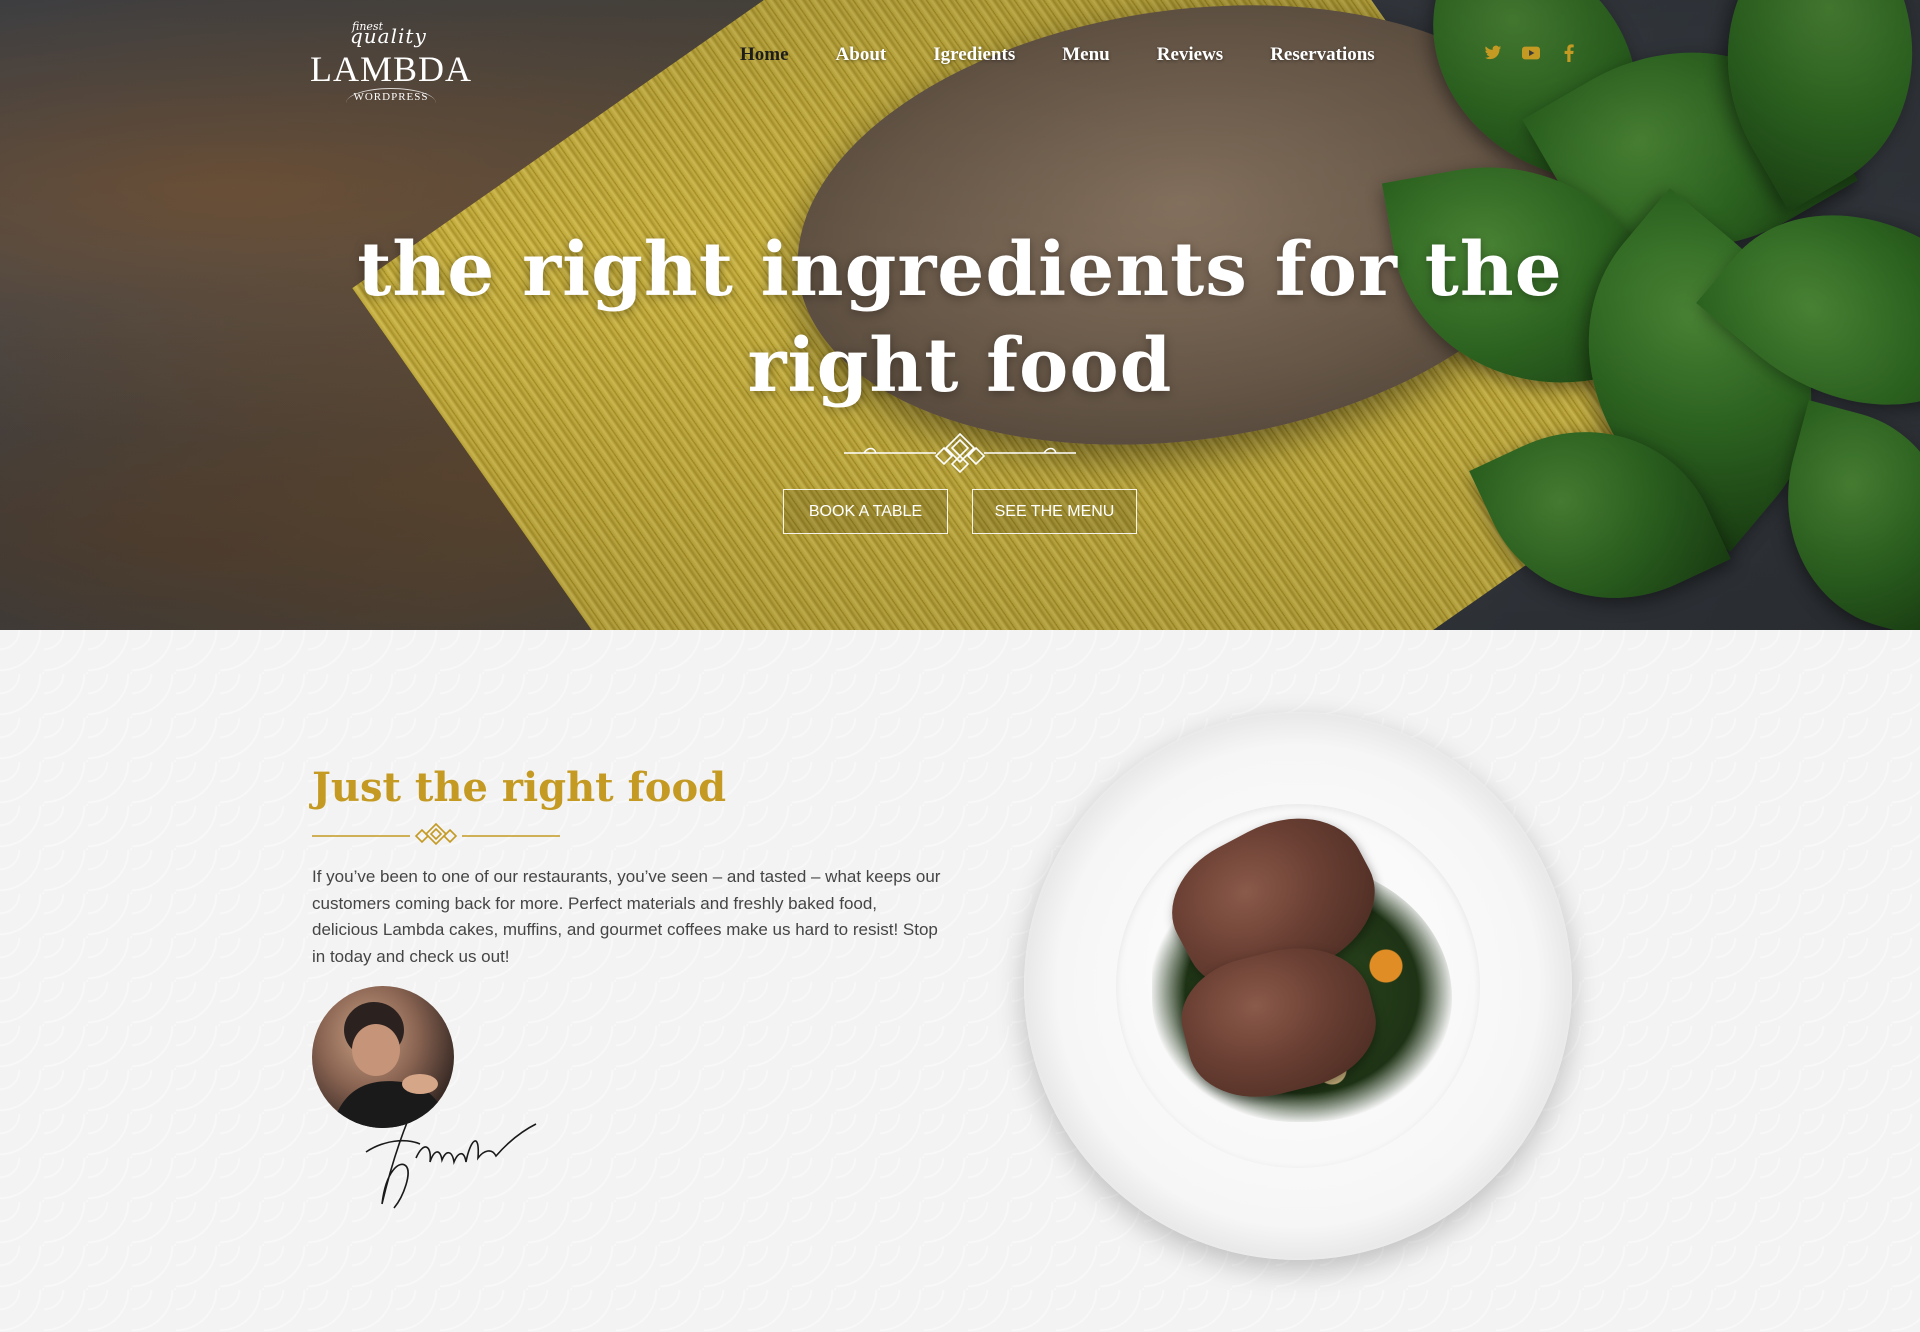  I want to click on logo-quality-text: quality, so click(388, 36).